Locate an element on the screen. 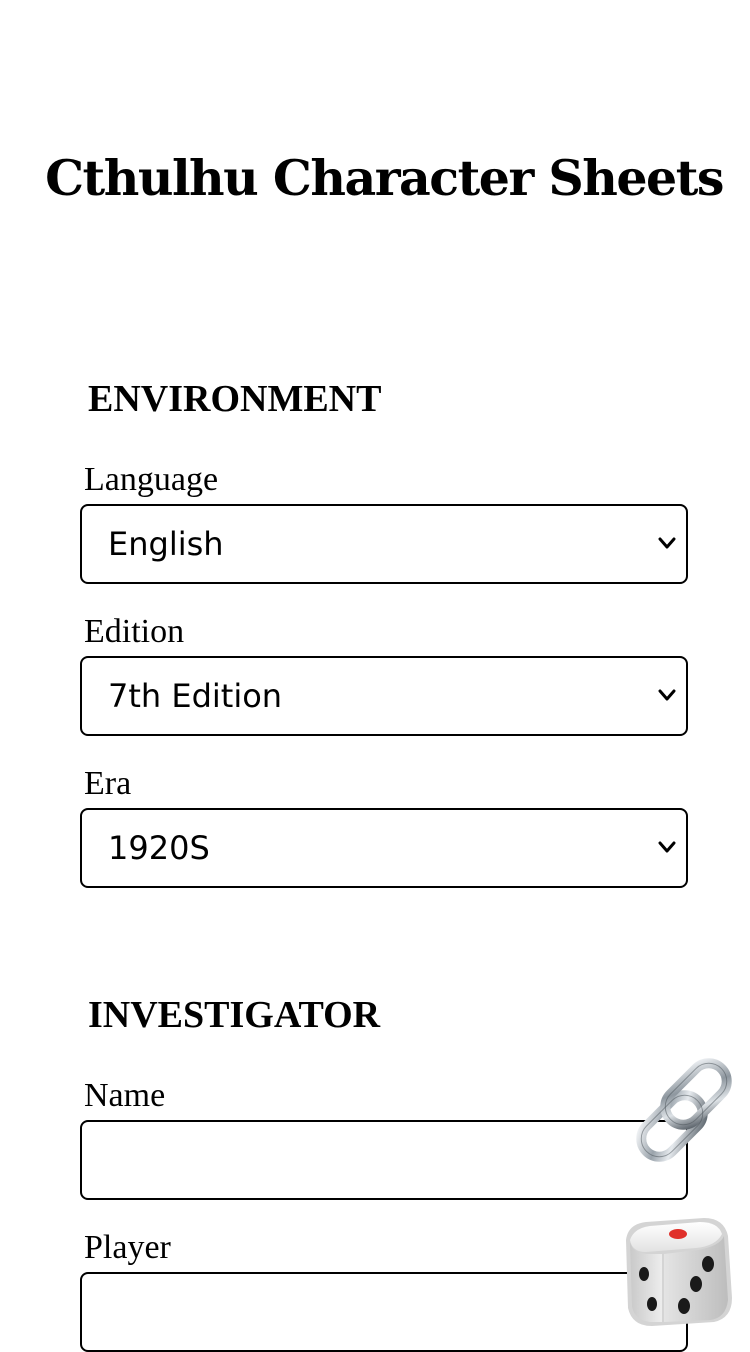  investigator-section-title: INVESTIGATOR is located at coordinates (234, 1015).